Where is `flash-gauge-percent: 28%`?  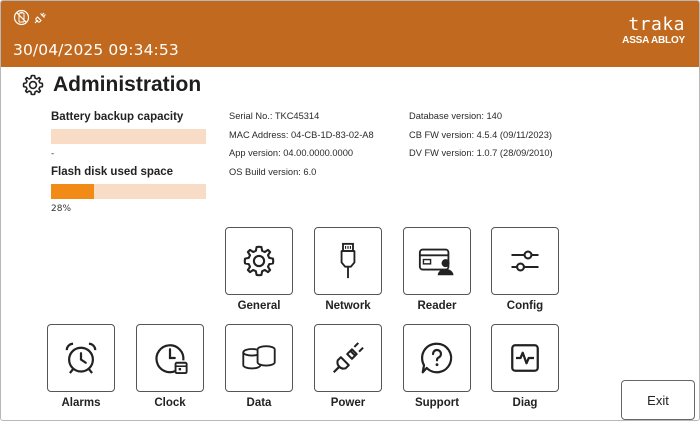
flash-gauge-percent: 28% is located at coordinates (61, 209).